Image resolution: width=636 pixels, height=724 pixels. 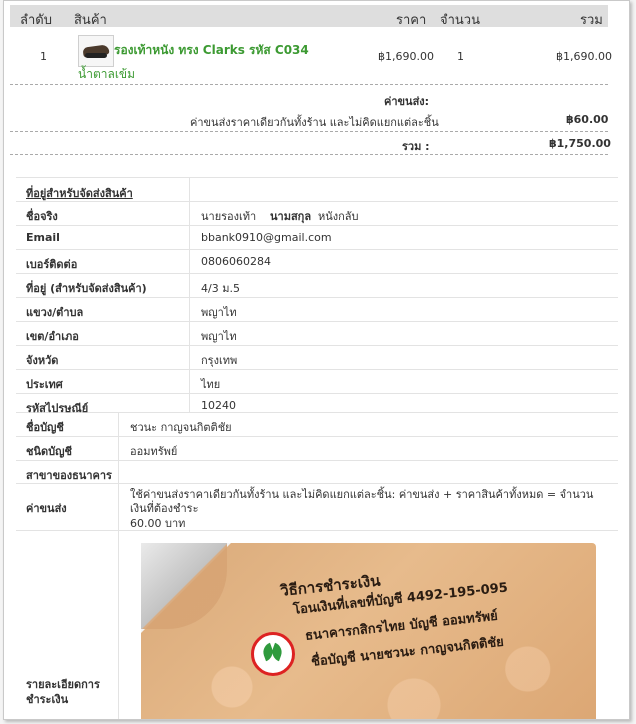 I want to click on kasikorn-bank-logo-icon, so click(x=273, y=654).